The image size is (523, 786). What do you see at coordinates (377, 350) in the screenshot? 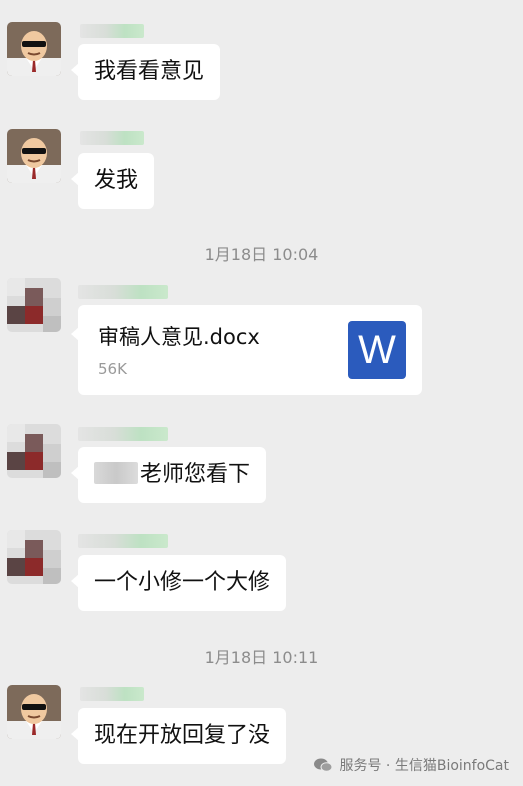
I see `word-document-icon: W` at bounding box center [377, 350].